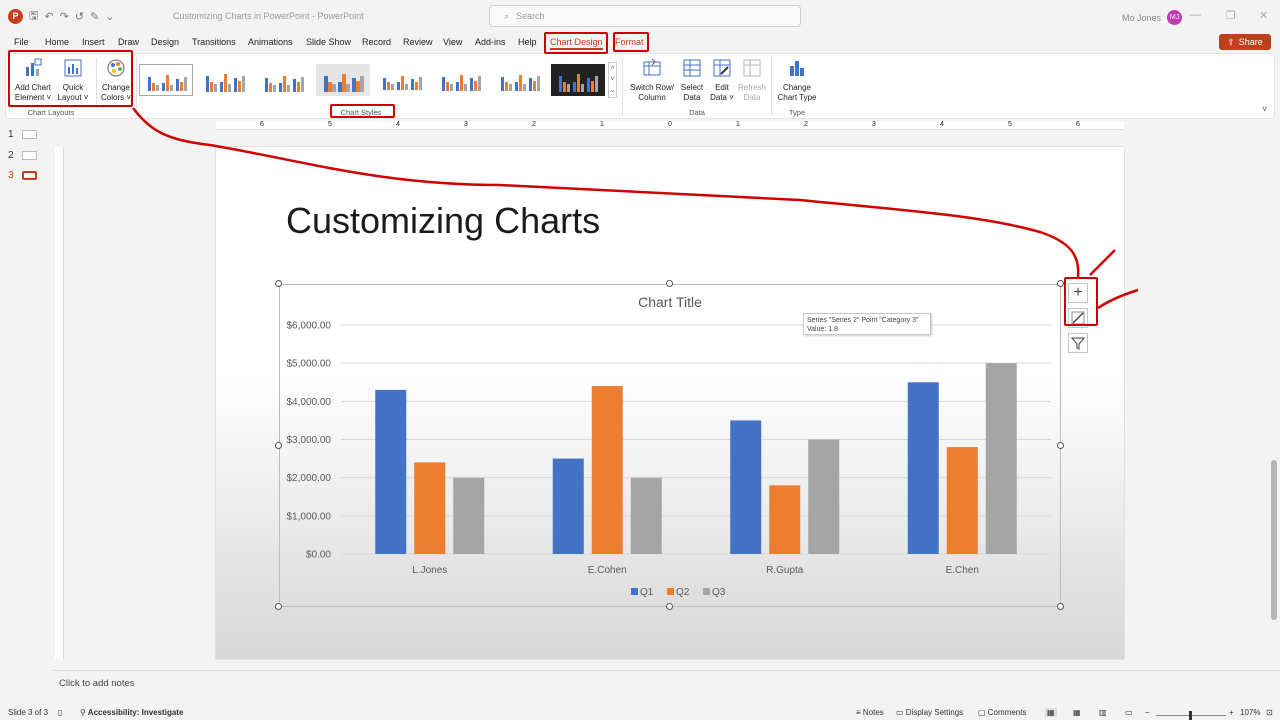  Describe the element at coordinates (128, 42) in the screenshot. I see `tab-draw: Draw` at that location.